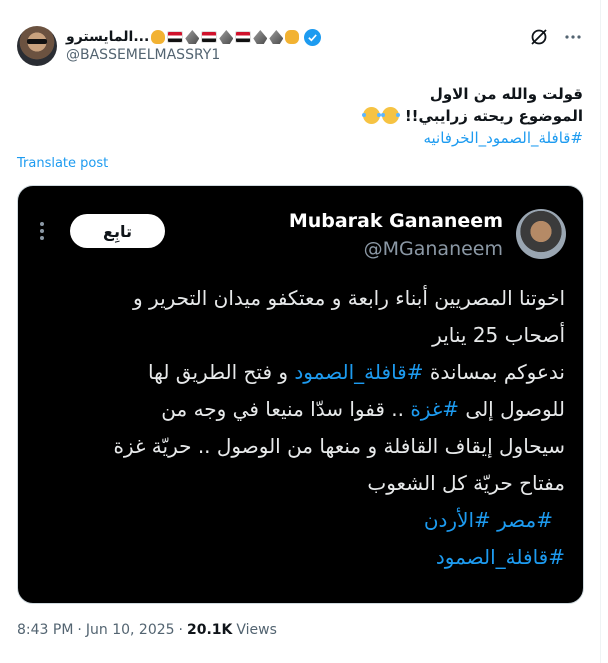 This screenshot has height=663, width=608. Describe the element at coordinates (221, 372) in the screenshot. I see `quoted-line-text: و فتح الطريق لها` at that location.